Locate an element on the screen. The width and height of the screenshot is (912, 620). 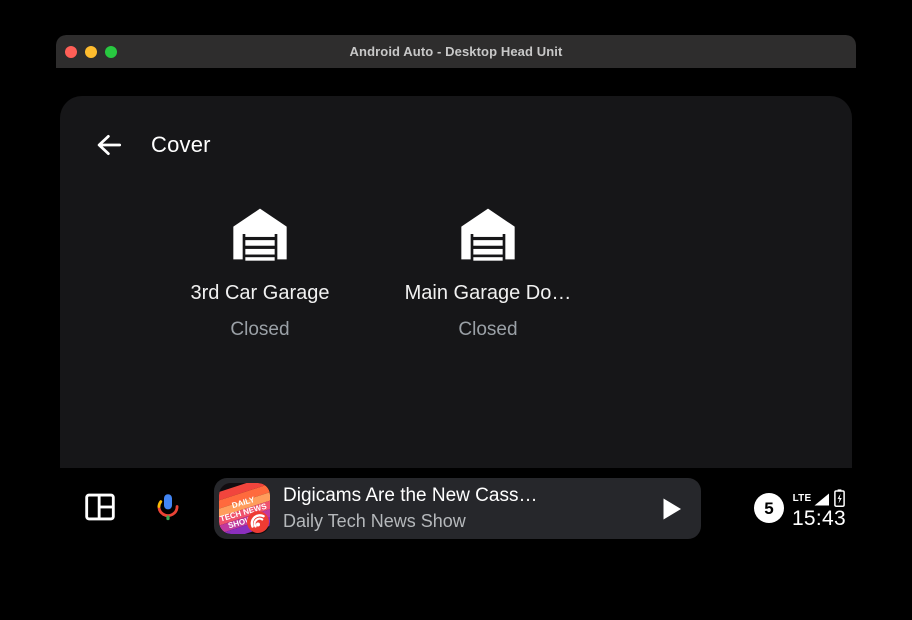
window-title: Android Auto - Desktop Head Unit is located at coordinates (456, 51).